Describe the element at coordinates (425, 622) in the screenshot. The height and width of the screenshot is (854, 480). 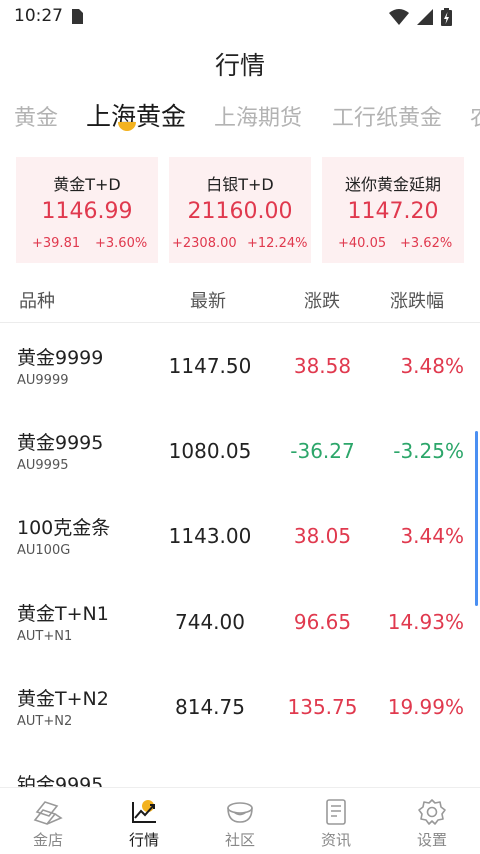
I see `row-percent: 14.93%` at that location.